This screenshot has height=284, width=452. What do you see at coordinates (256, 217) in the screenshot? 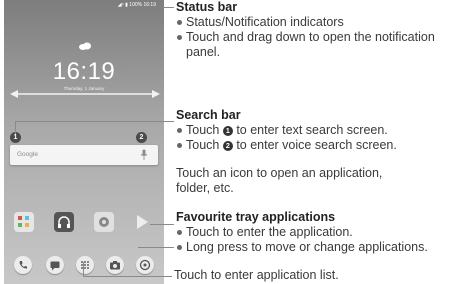
I see `favourite-tray-heading: Favourite tray applications` at bounding box center [256, 217].